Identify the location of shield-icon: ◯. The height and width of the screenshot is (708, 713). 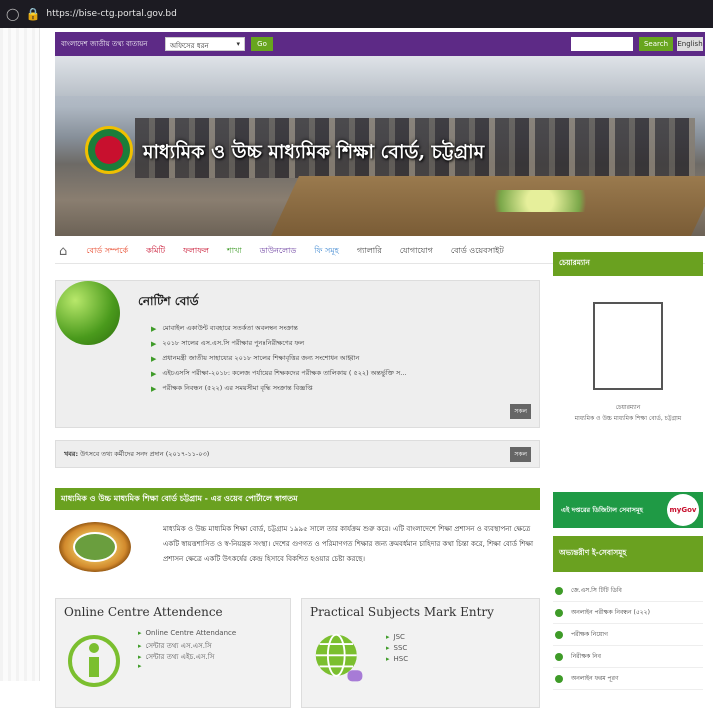
(12, 14).